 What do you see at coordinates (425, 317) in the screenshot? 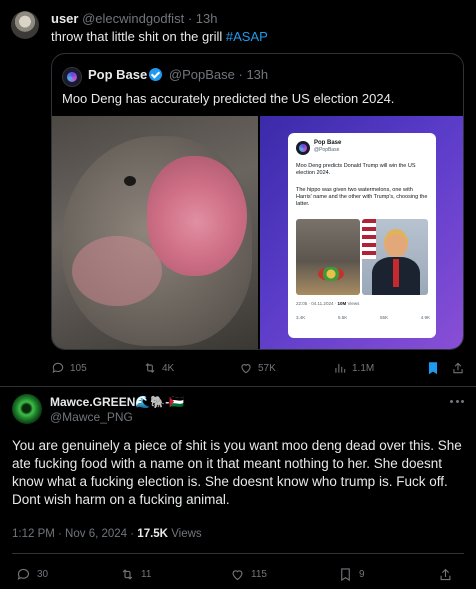
I see `card-action-count: 4.9K` at bounding box center [425, 317].